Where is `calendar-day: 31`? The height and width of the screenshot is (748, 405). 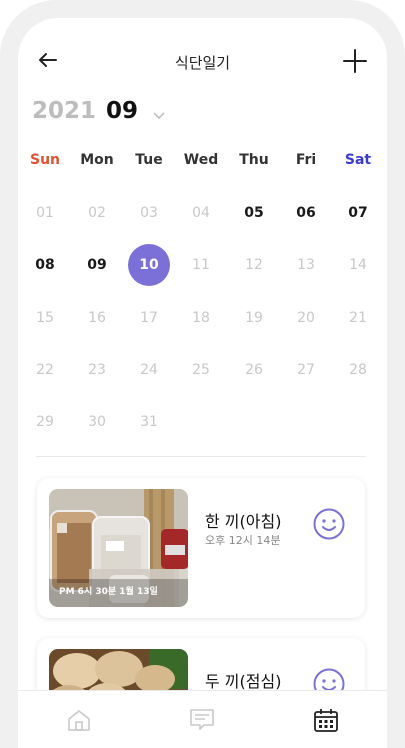
calendar-day: 31 is located at coordinates (149, 422).